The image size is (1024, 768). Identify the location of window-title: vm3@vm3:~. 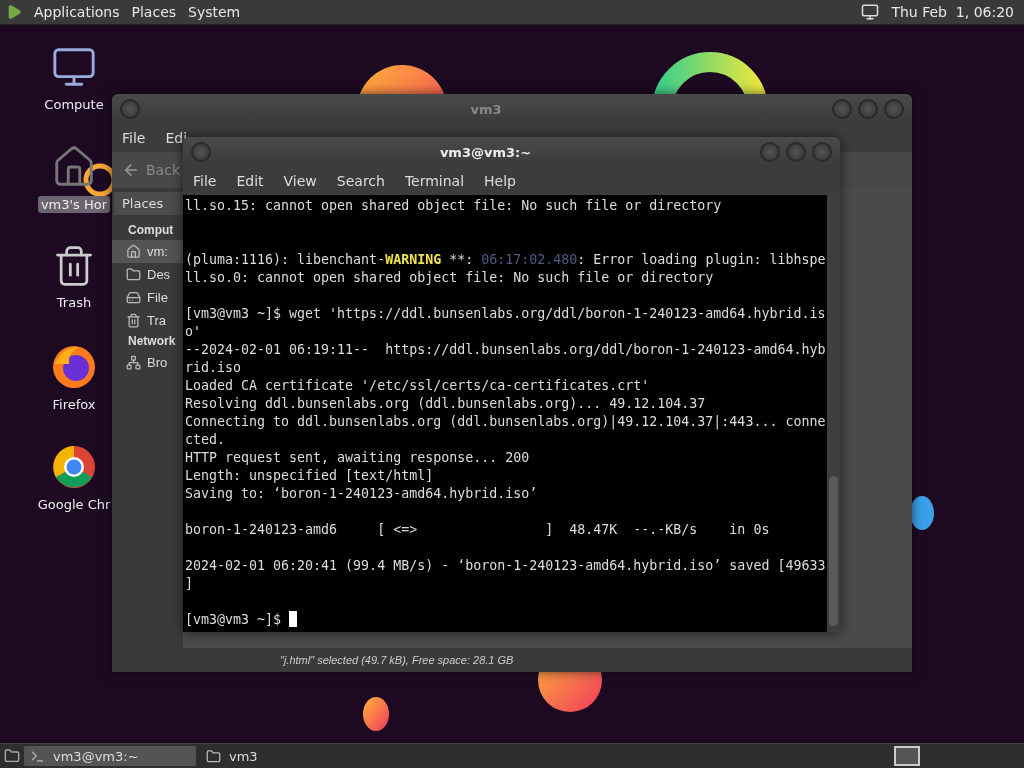
(485, 152).